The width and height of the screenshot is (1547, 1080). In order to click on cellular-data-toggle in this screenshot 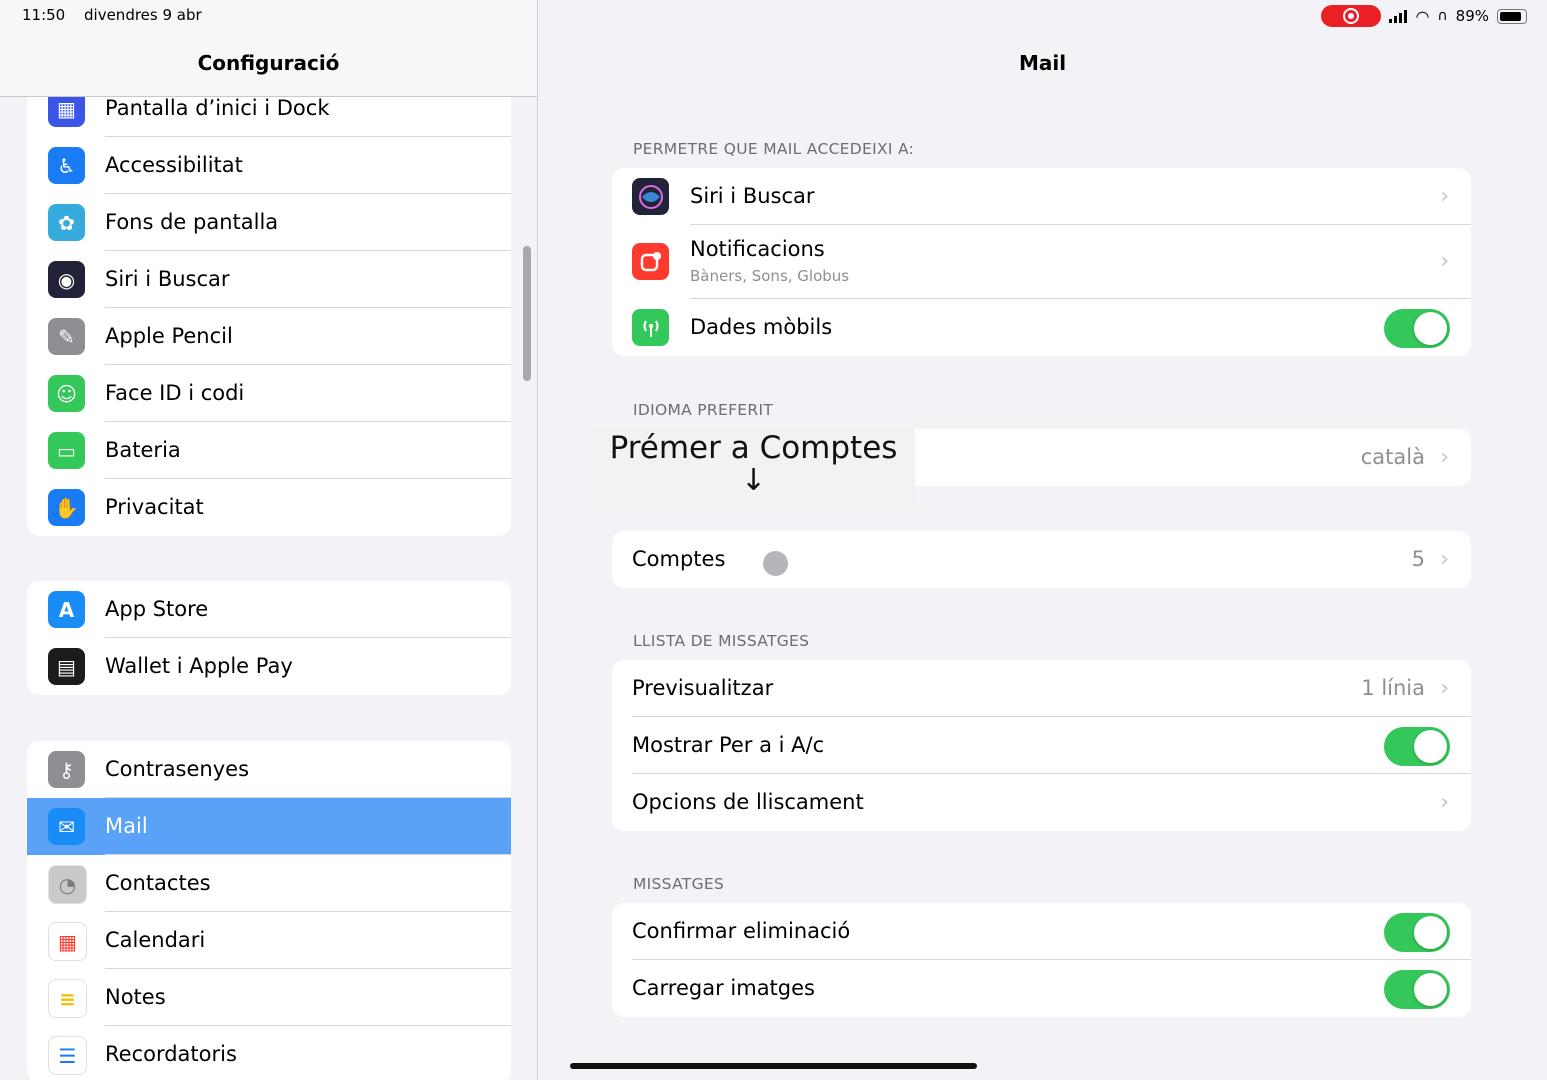, I will do `click(1417, 328)`.